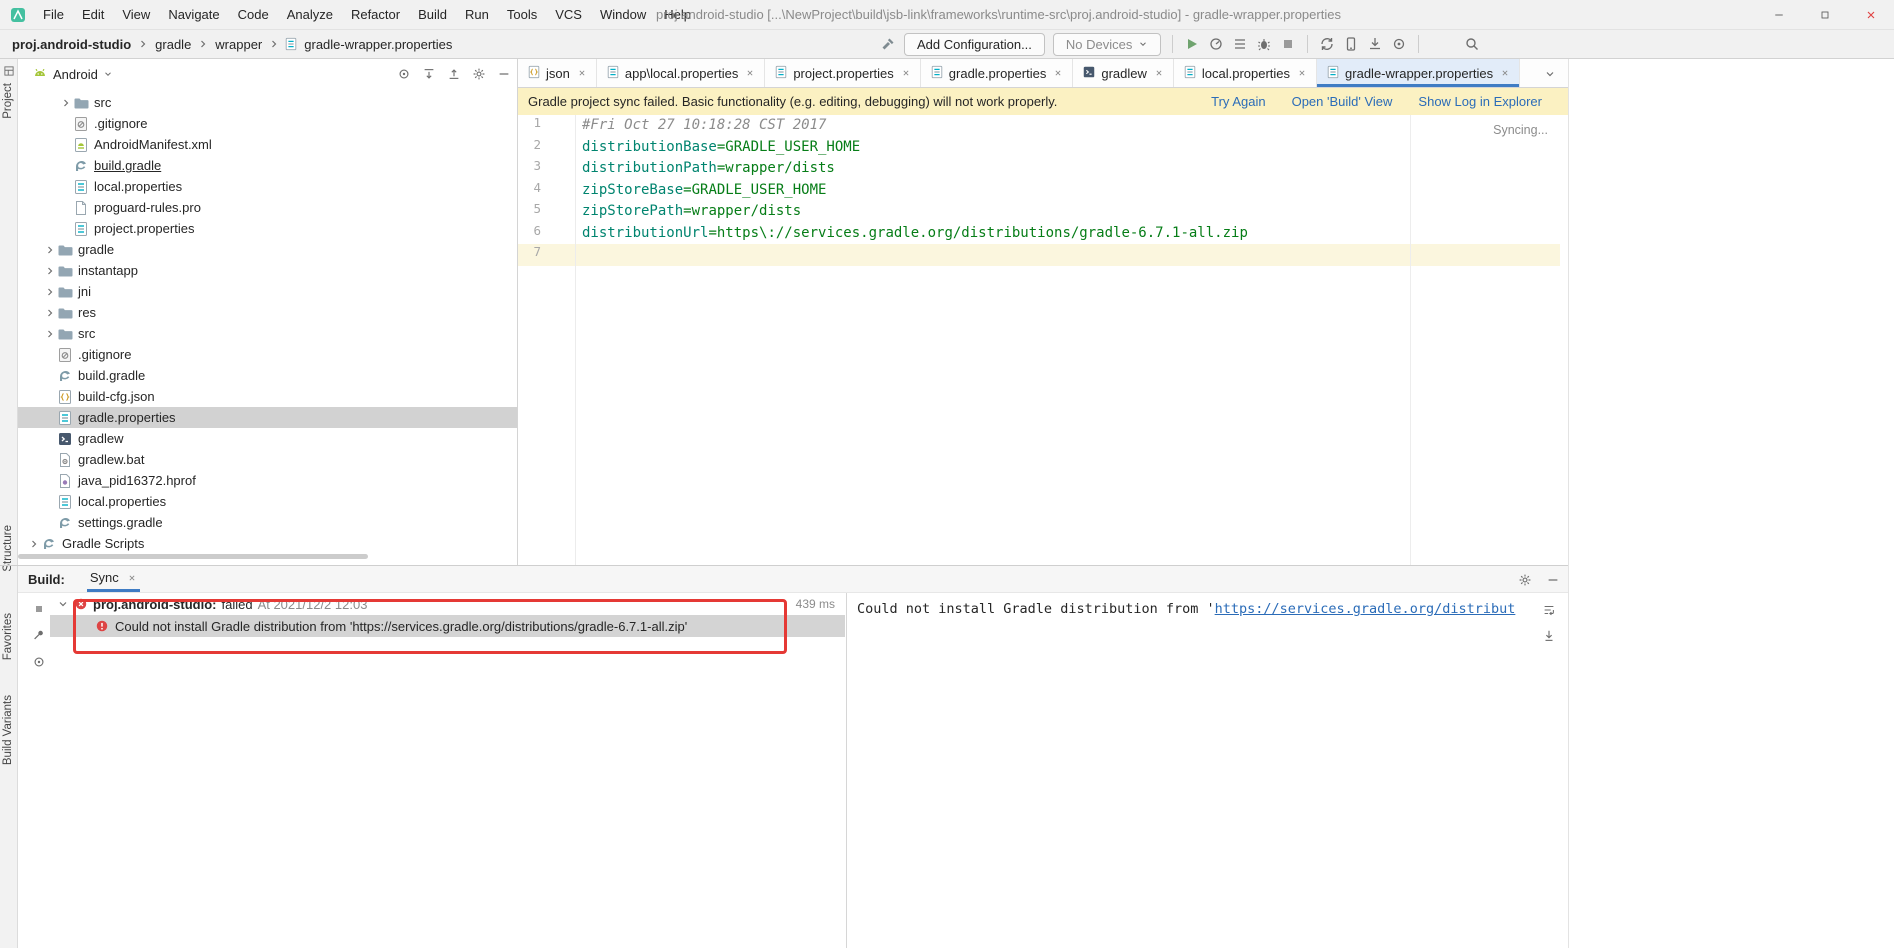  What do you see at coordinates (623, 15) in the screenshot?
I see `menu-window: Window` at bounding box center [623, 15].